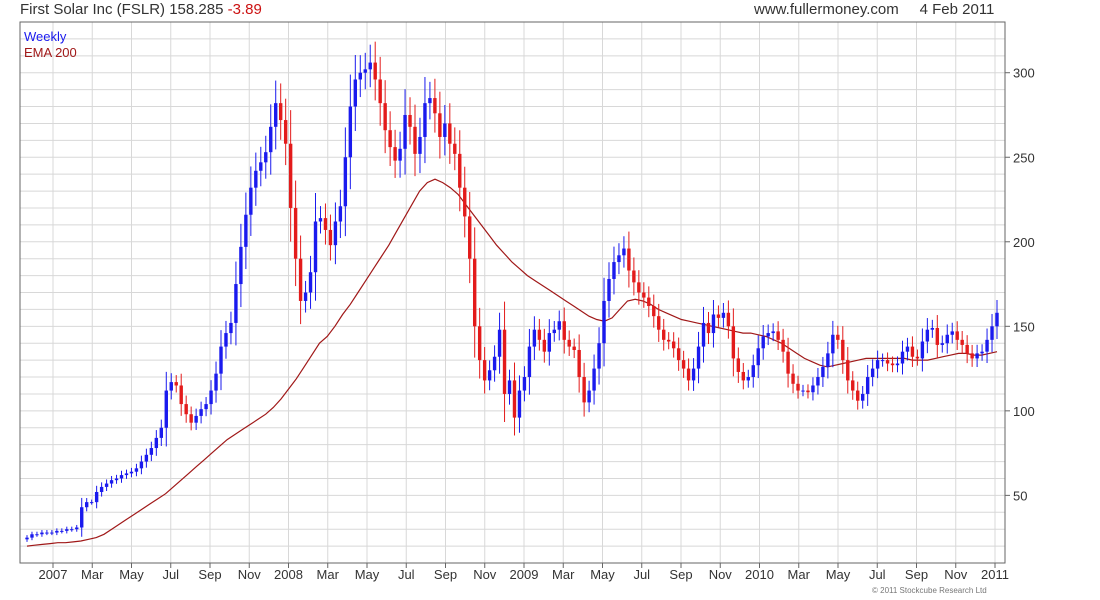  What do you see at coordinates (1024, 326) in the screenshot?
I see `y-tick-label: 150` at bounding box center [1024, 326].